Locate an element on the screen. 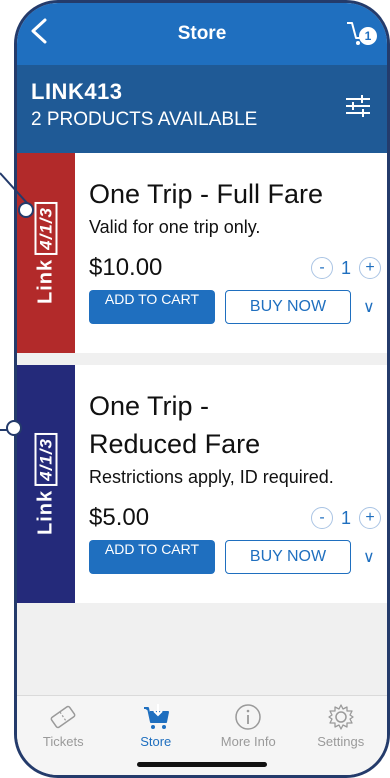 This screenshot has height=778, width=390. tab-label: Settings is located at coordinates (341, 741).